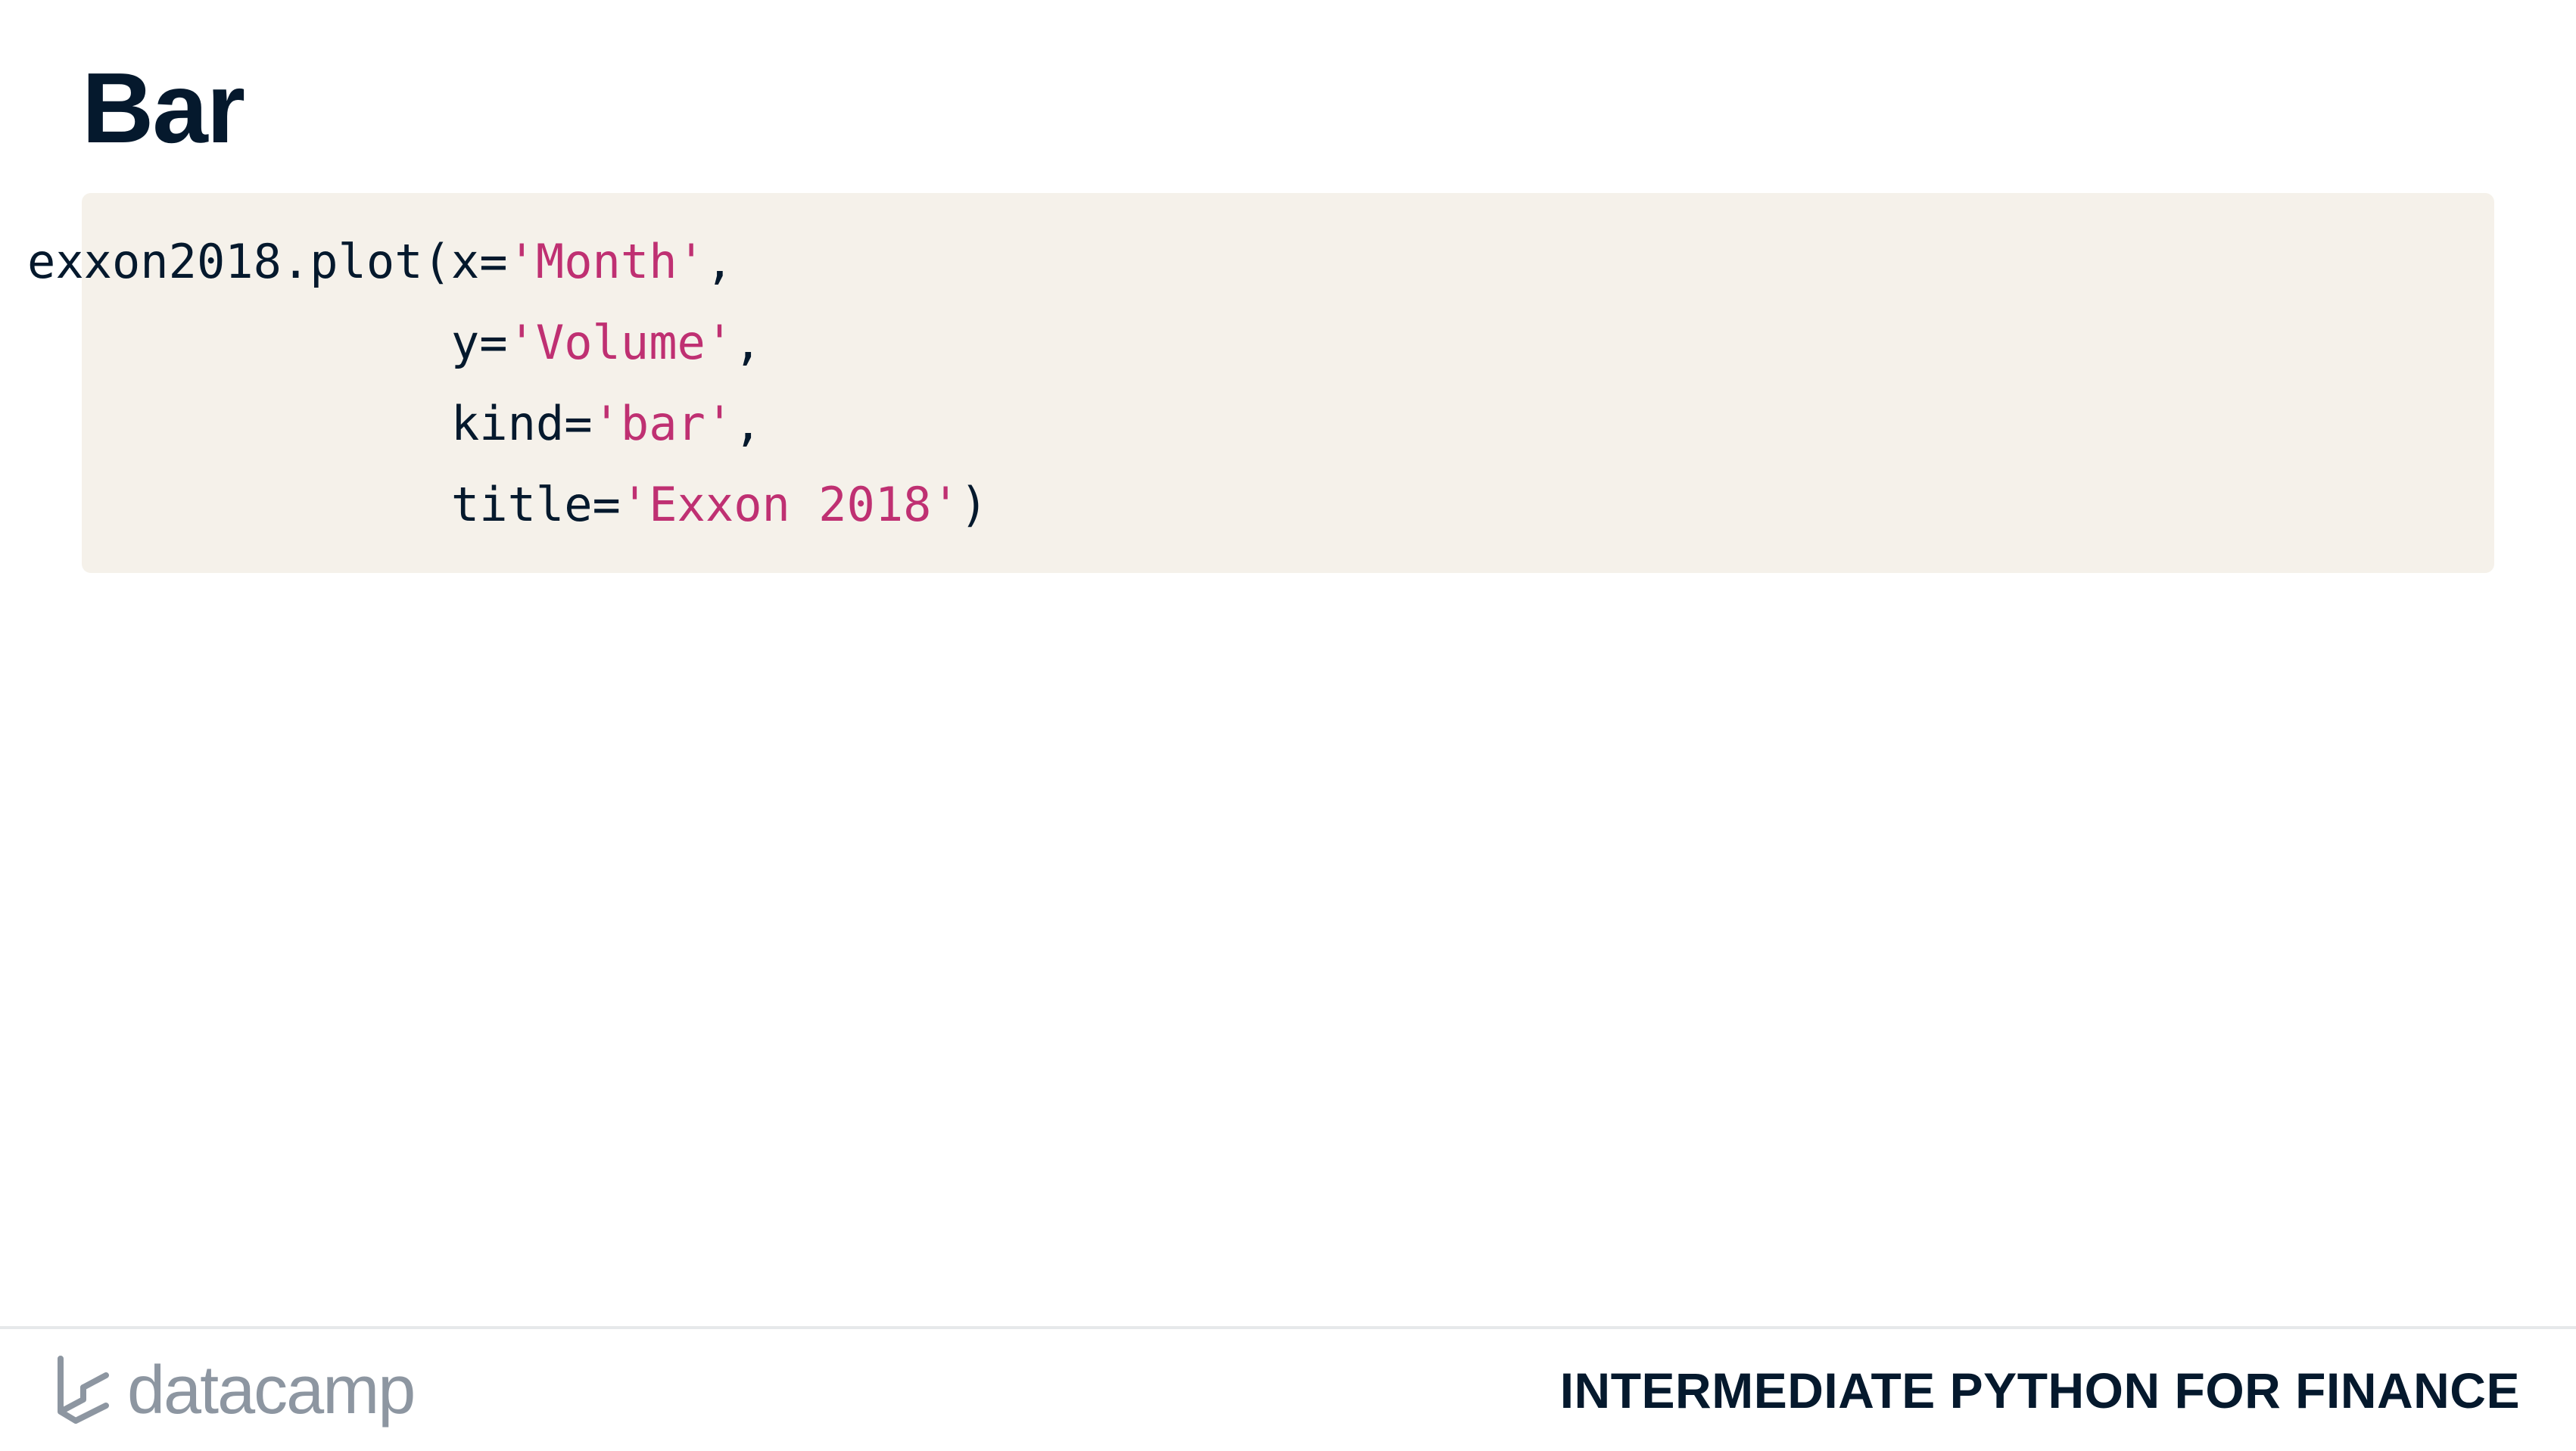  I want to click on brand-name: datacamp, so click(271, 1390).